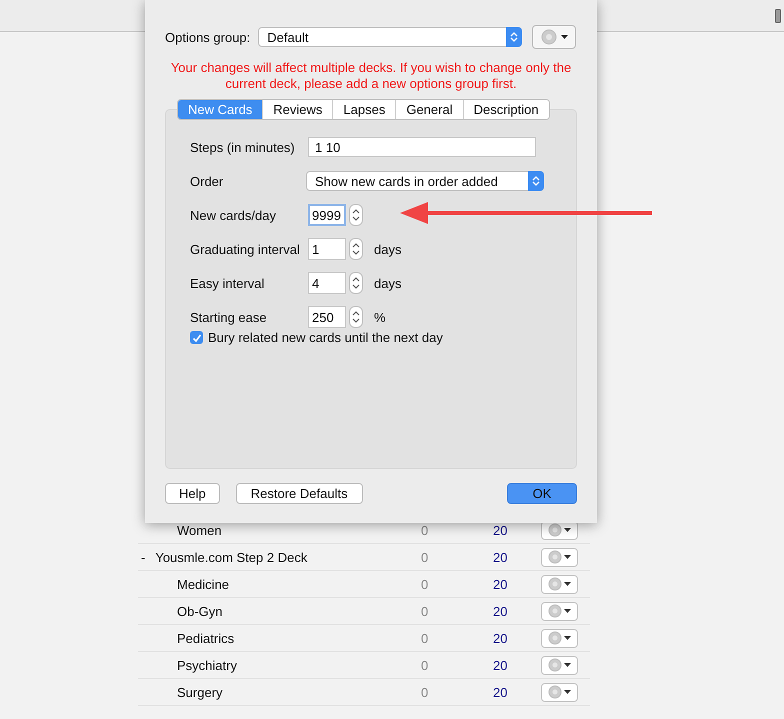 This screenshot has height=719, width=784. I want to click on order-select: Show new cards in order added, so click(425, 181).